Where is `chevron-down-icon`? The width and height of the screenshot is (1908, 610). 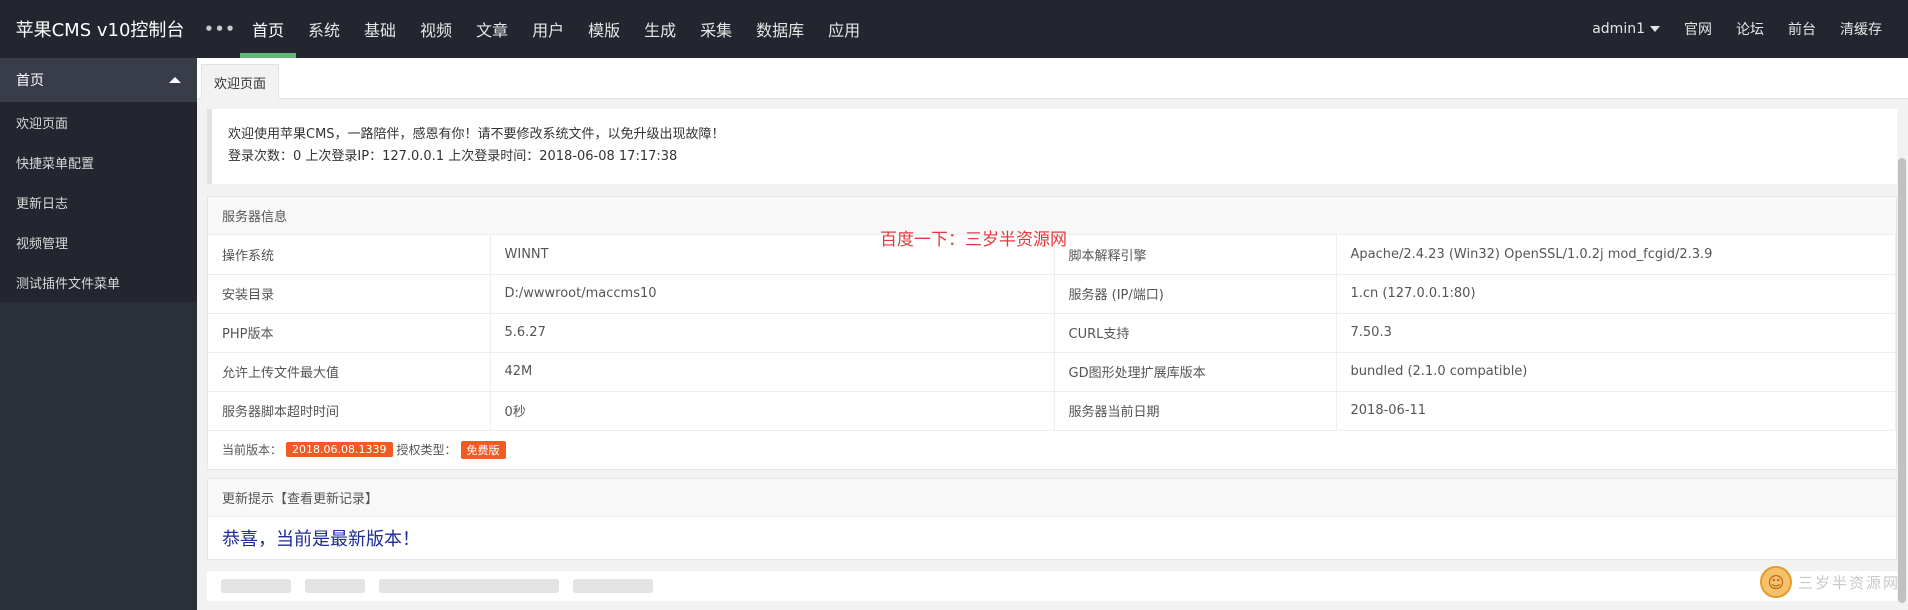
chevron-down-icon is located at coordinates (1655, 29).